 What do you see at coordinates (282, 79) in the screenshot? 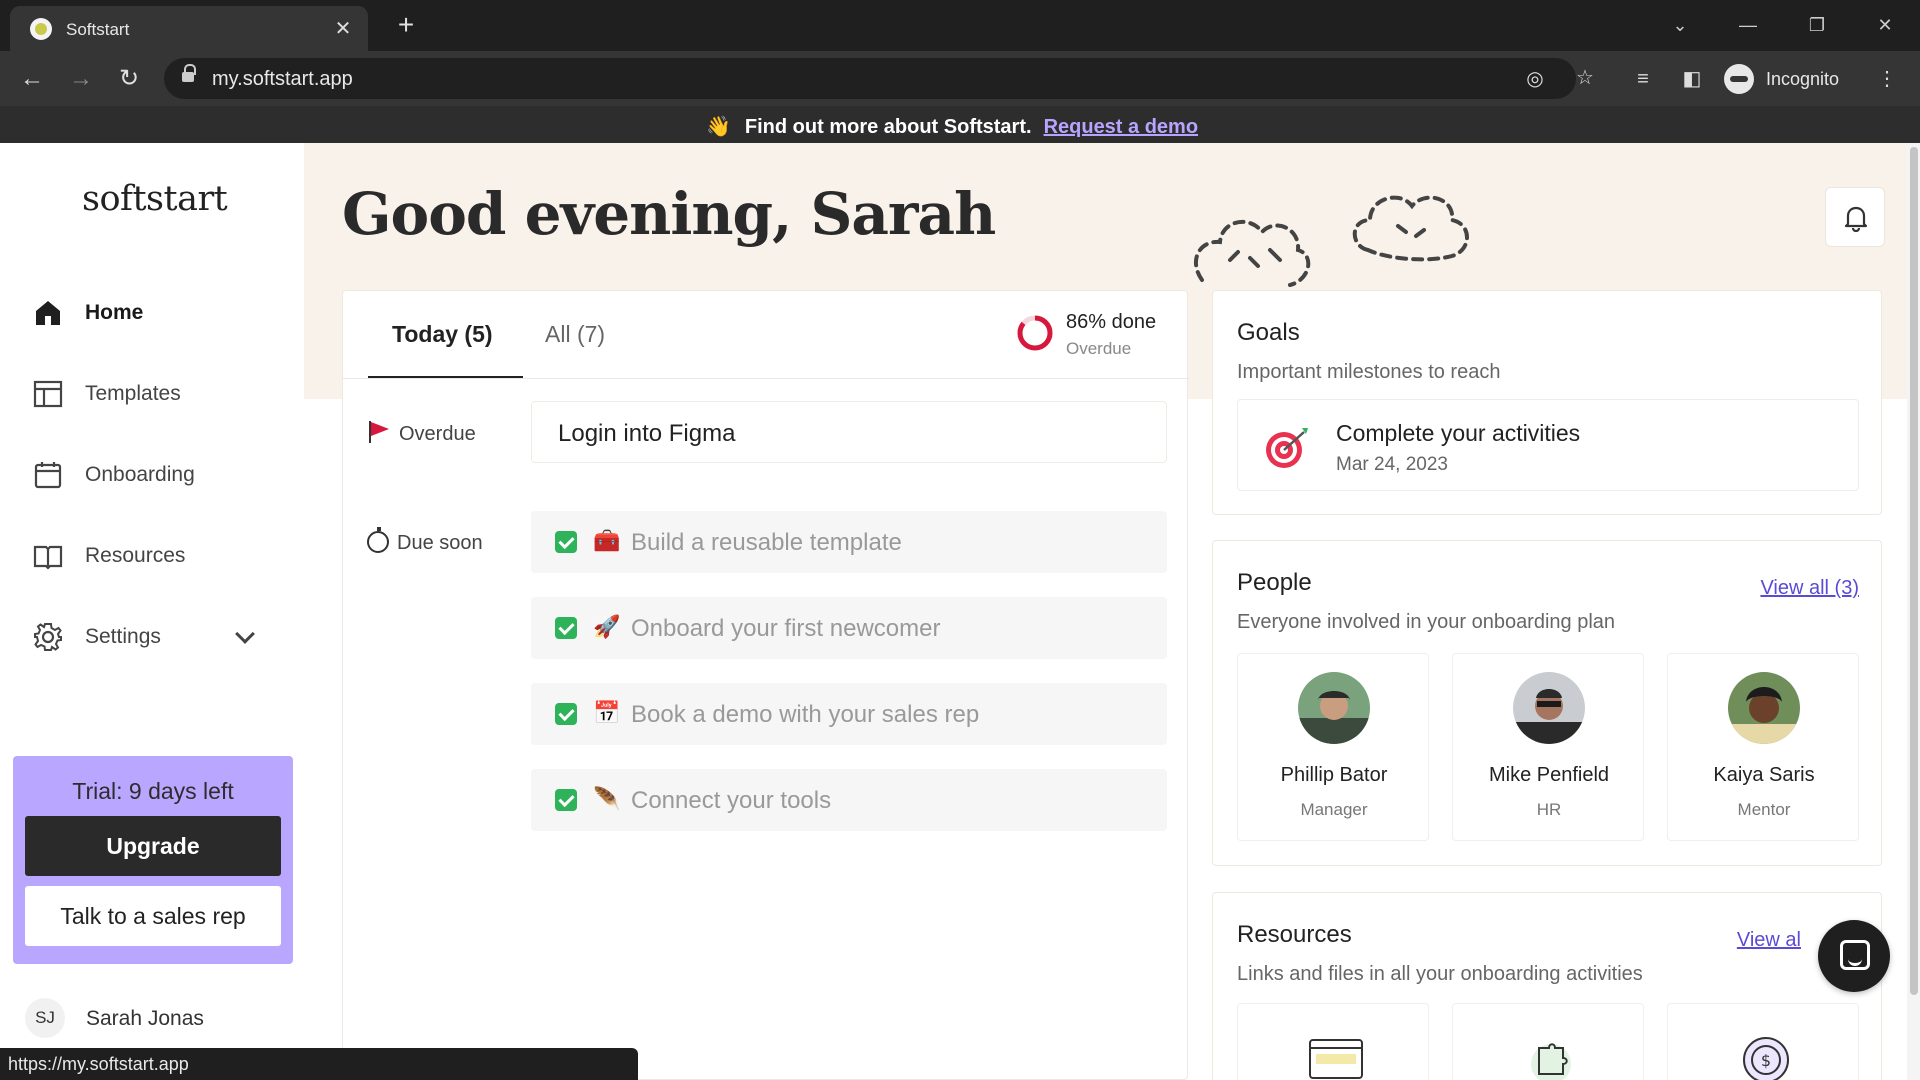
I see `url-text: my.softstart.app` at bounding box center [282, 79].